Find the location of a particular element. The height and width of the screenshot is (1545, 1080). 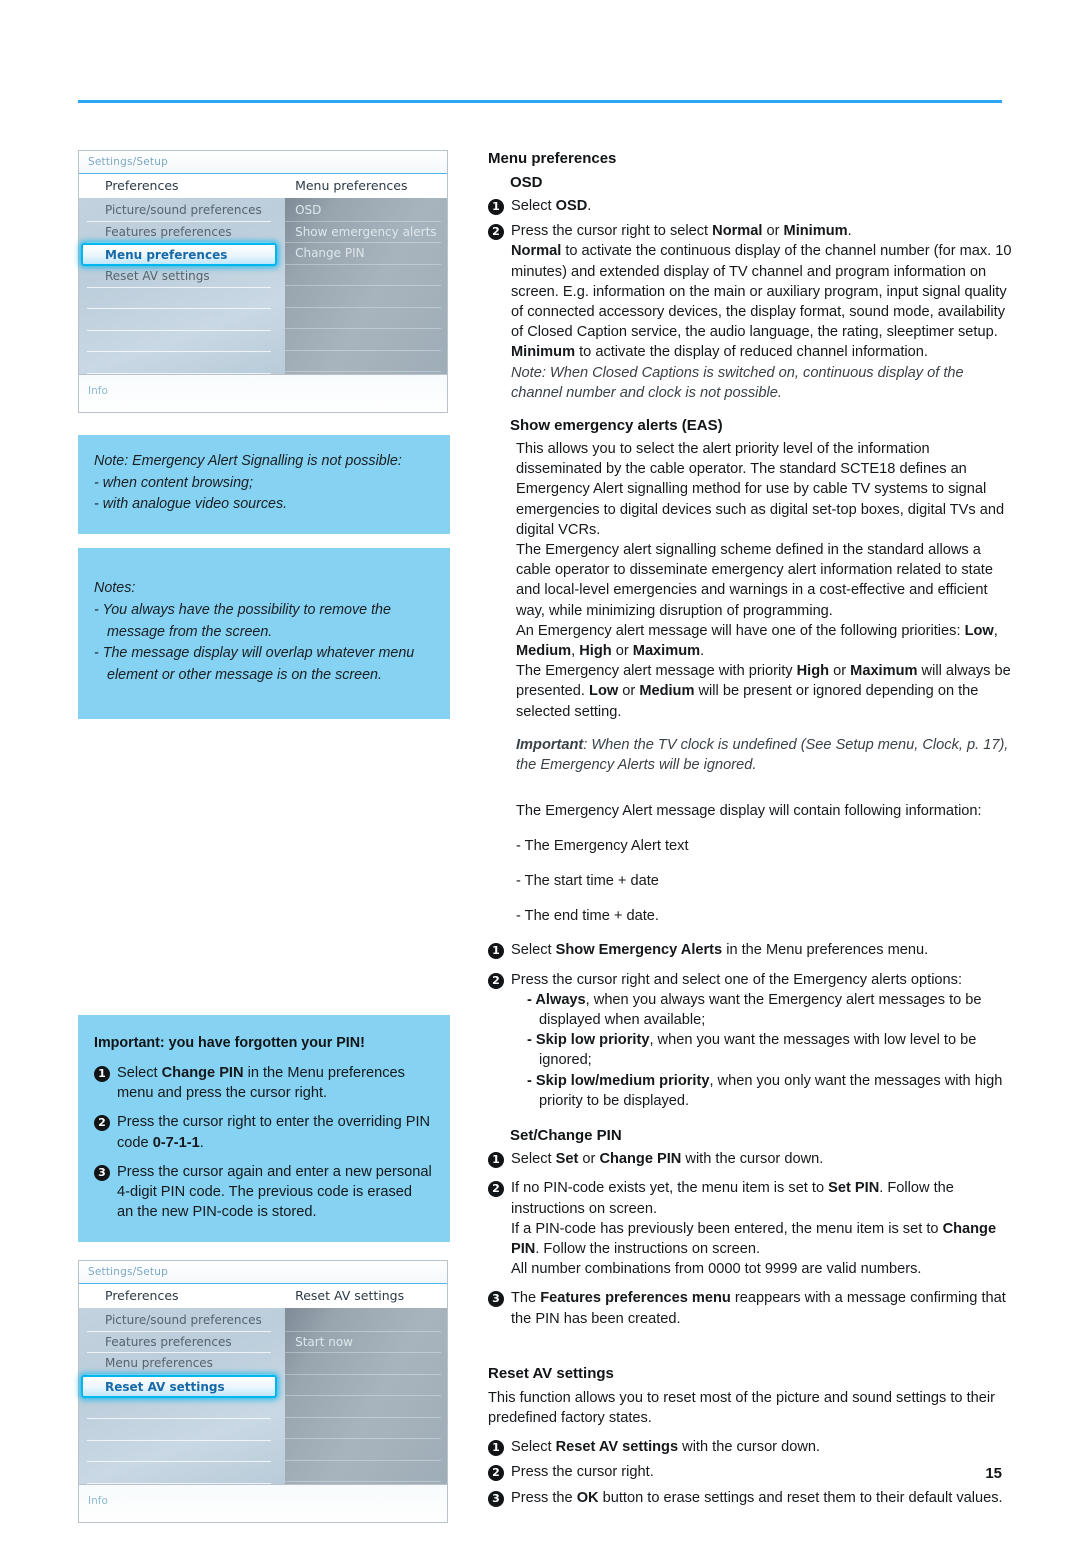

tv-submenu-item-start-now: Start now is located at coordinates (363, 1343).